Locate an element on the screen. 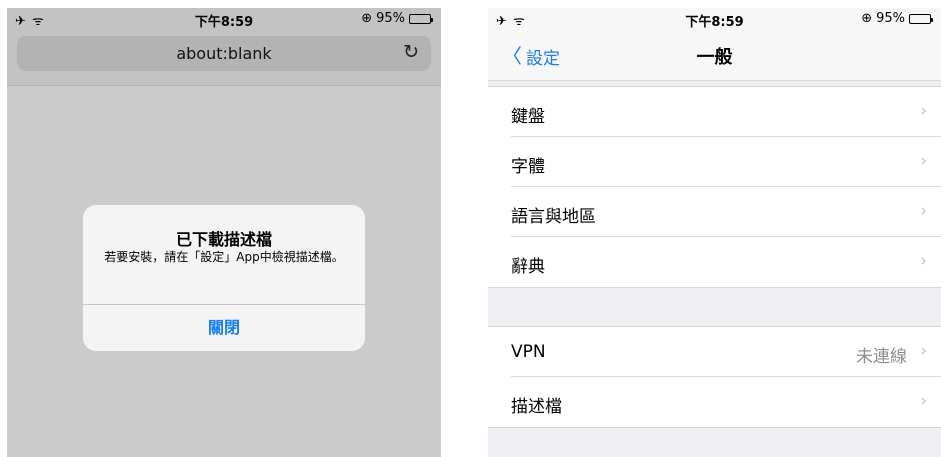 The height and width of the screenshot is (457, 941). settings-row-vpn: VPN 未連線 › is located at coordinates (714, 352).